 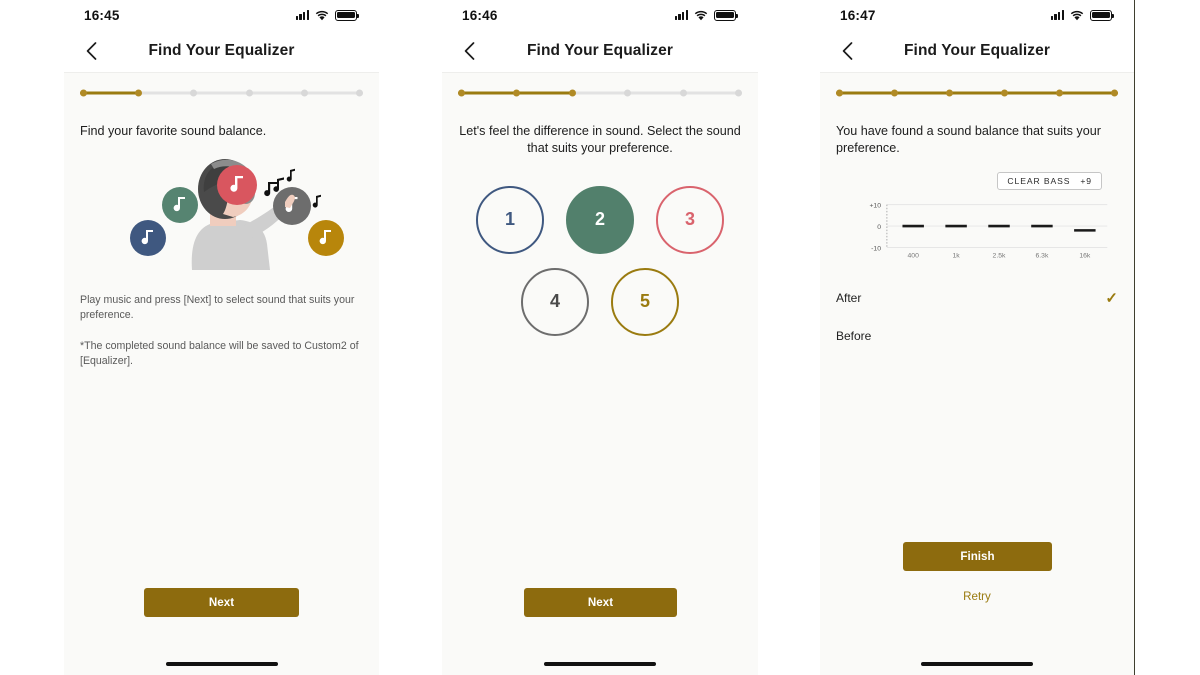 What do you see at coordinates (237, 215) in the screenshot?
I see `person-with-headphones-selecting-sound-illustration` at bounding box center [237, 215].